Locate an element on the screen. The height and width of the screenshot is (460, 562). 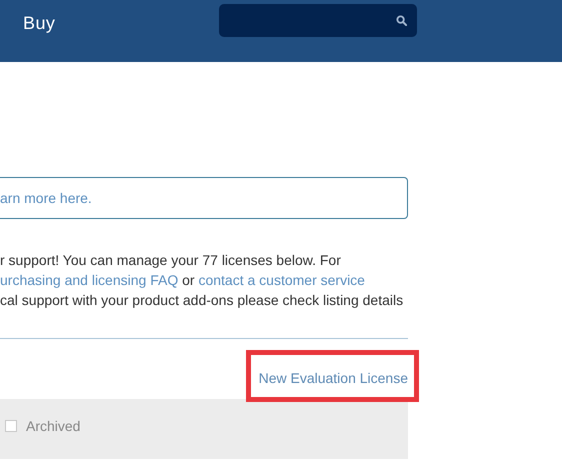
text-link: urchasing and licensing FAQ is located at coordinates (89, 280).